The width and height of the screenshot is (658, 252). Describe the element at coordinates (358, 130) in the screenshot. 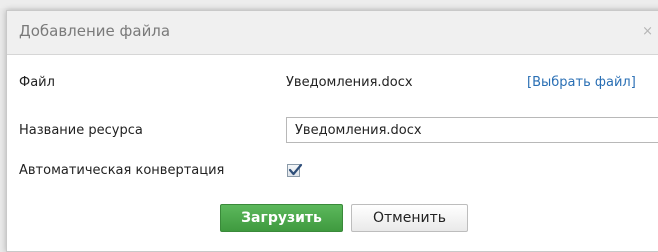

I see `resource-name-input-value: Уведомления.docx` at that location.